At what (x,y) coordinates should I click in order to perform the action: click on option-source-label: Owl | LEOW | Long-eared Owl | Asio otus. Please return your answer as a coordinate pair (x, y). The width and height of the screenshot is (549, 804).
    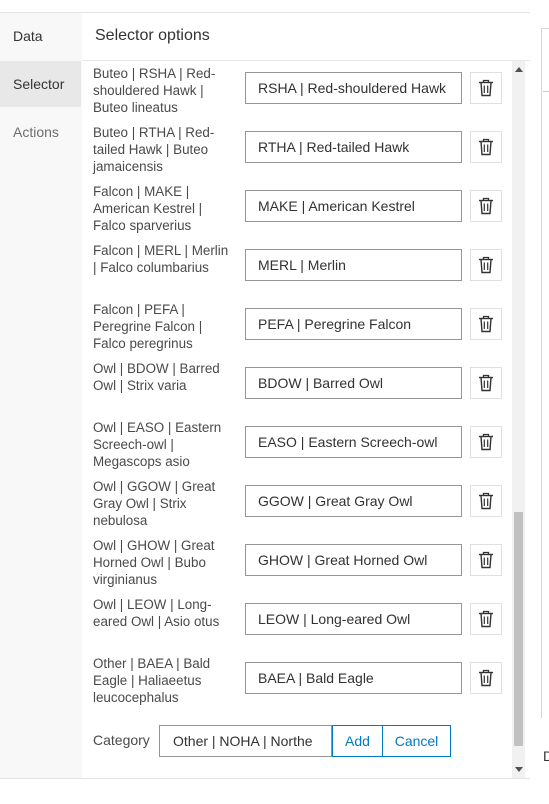
    Looking at the image, I should click on (156, 613).